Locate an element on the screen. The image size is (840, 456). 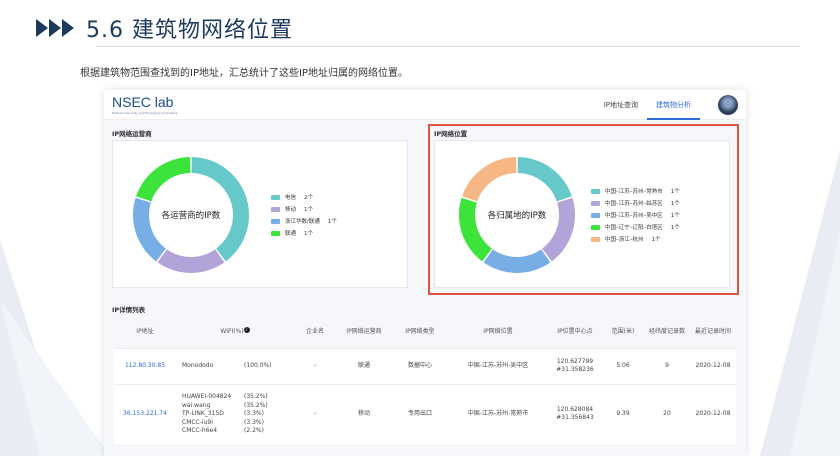
header-center: IP位置中心点 is located at coordinates (575, 332).